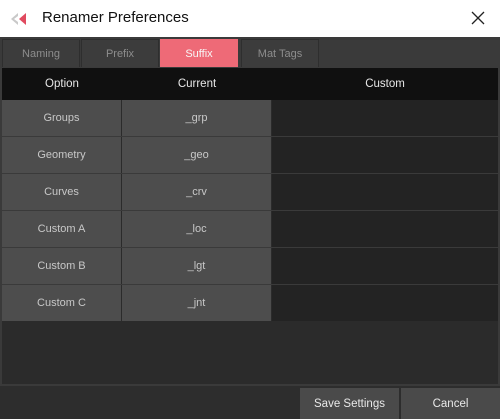  I want to click on column-header-option: Option, so click(62, 84).